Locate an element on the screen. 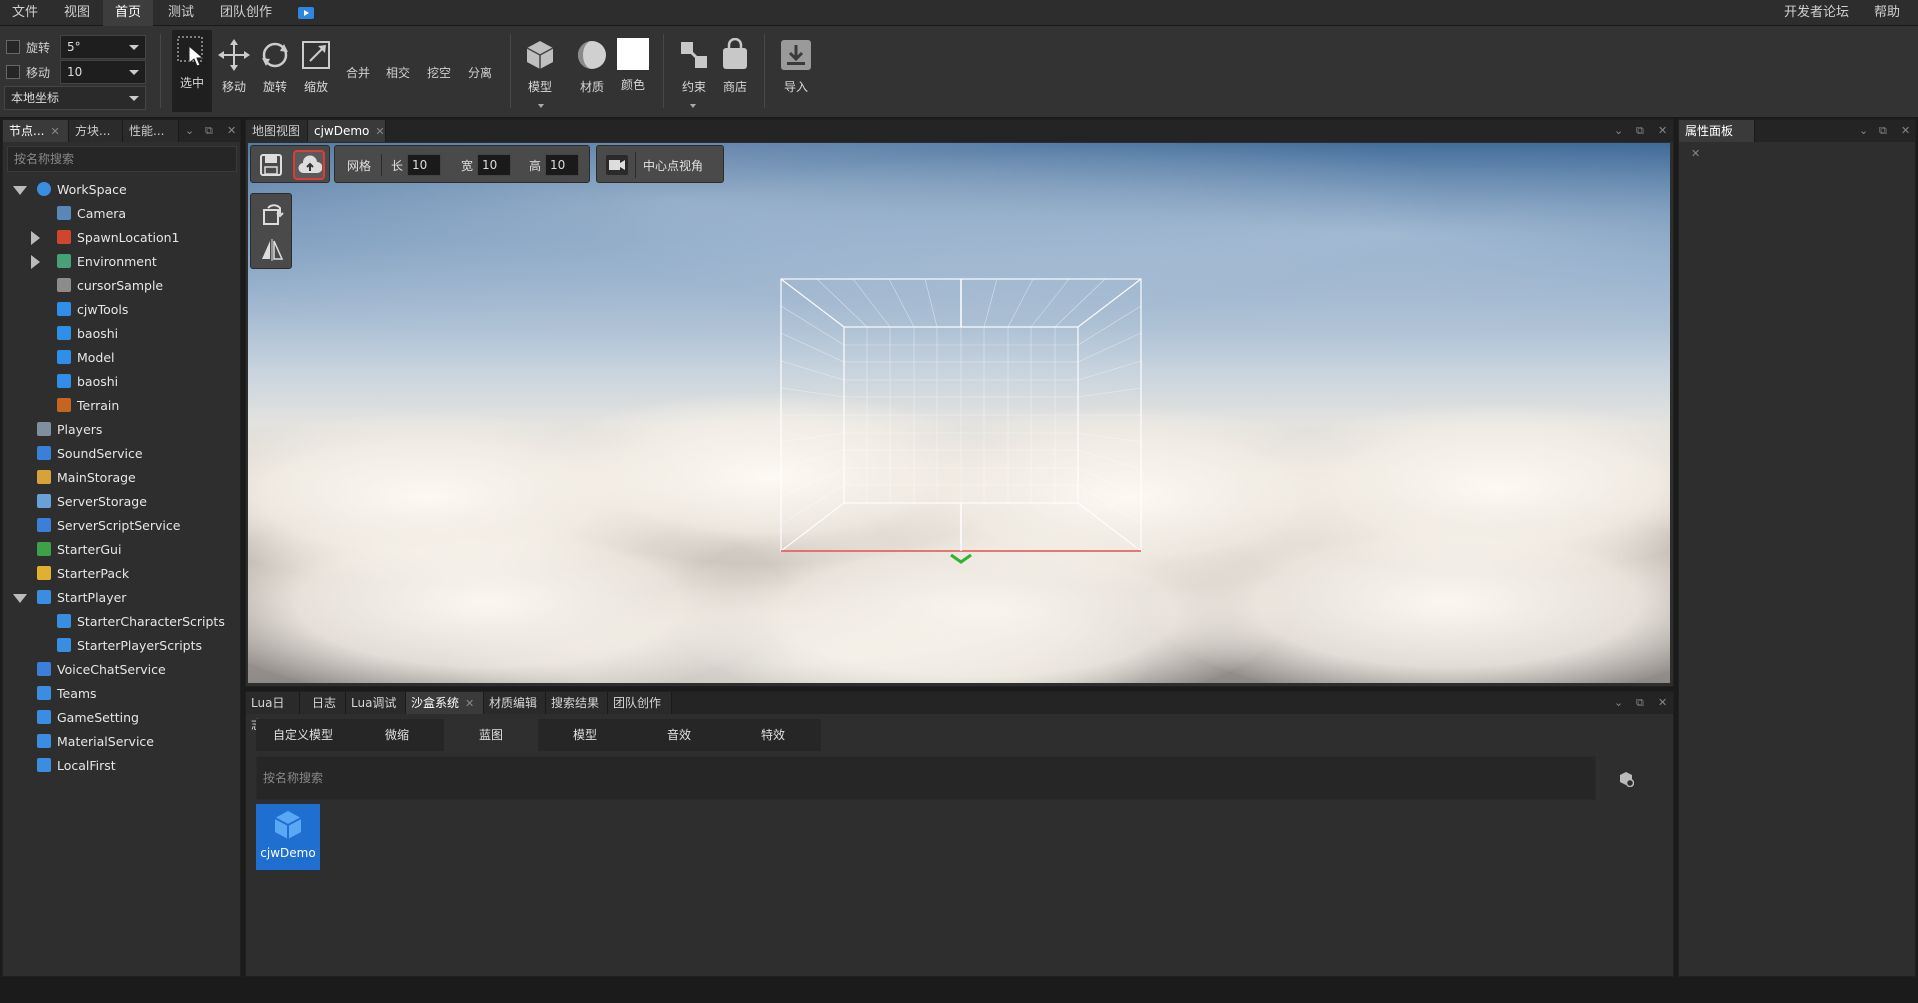  rotate-snap-select: 5° is located at coordinates (103, 47).